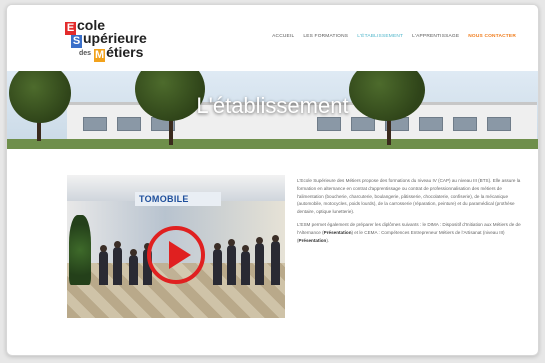  What do you see at coordinates (283, 36) in the screenshot?
I see `nav-item-accueil: ACCUEIL` at bounding box center [283, 36].